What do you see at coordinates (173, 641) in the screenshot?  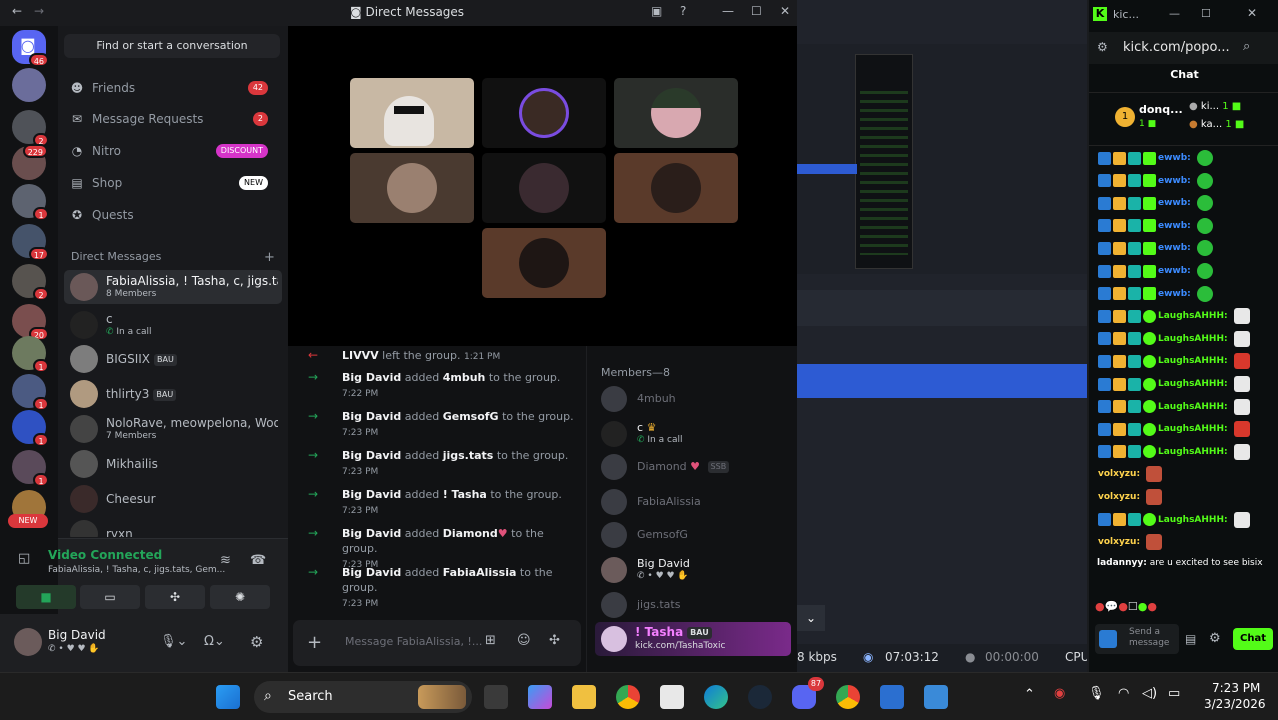 I see `microphone-icon: 🎙︎⌄` at bounding box center [173, 641].